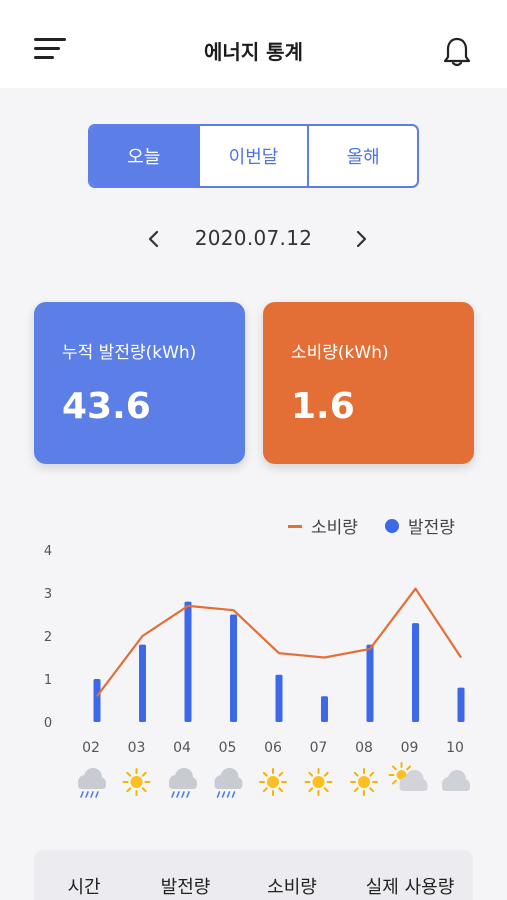 The image size is (507, 900). I want to click on bell-icon, so click(457, 52).